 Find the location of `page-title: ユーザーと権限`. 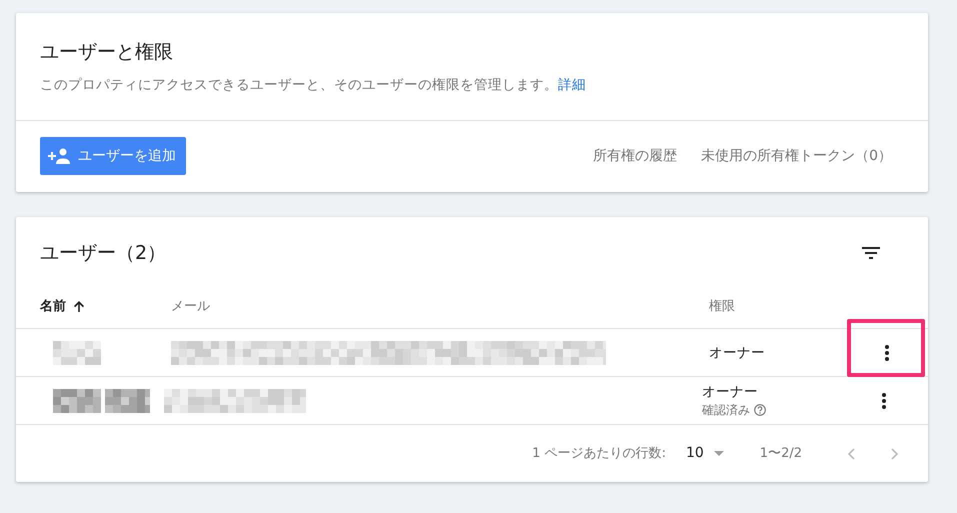

page-title: ユーザーと権限 is located at coordinates (107, 52).